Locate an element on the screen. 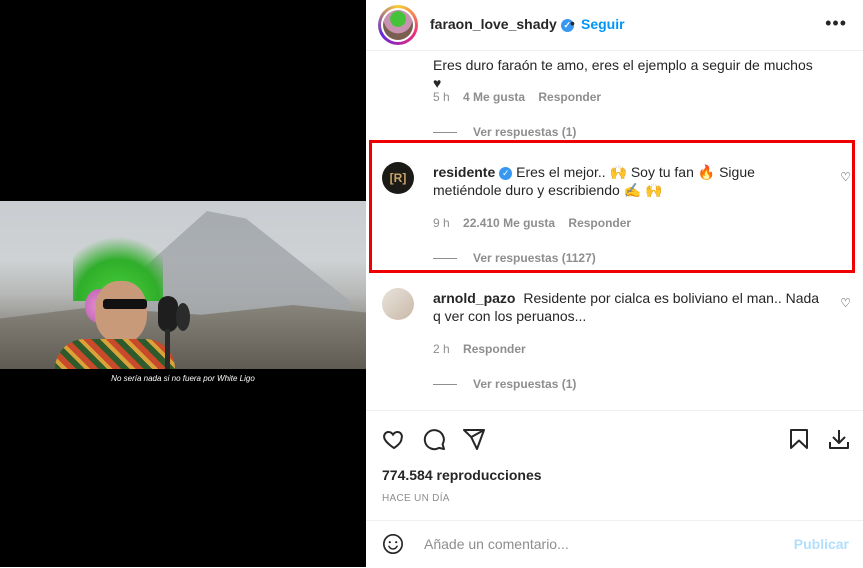 The width and height of the screenshot is (863, 568). emoji-icon is located at coordinates (393, 544).